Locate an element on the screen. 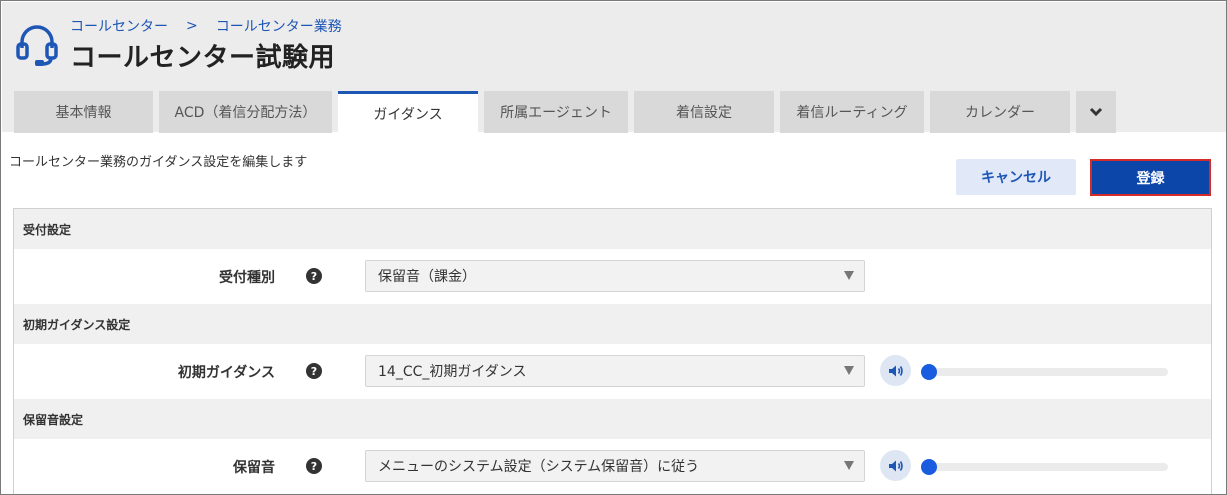  tab-incoming-settings: 着信設定 is located at coordinates (704, 112).